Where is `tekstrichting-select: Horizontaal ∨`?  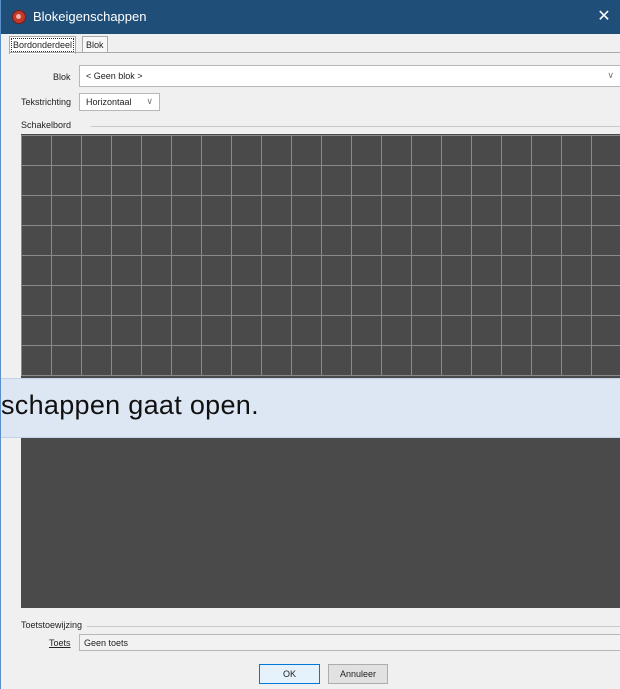 tekstrichting-select: Horizontaal ∨ is located at coordinates (119, 102).